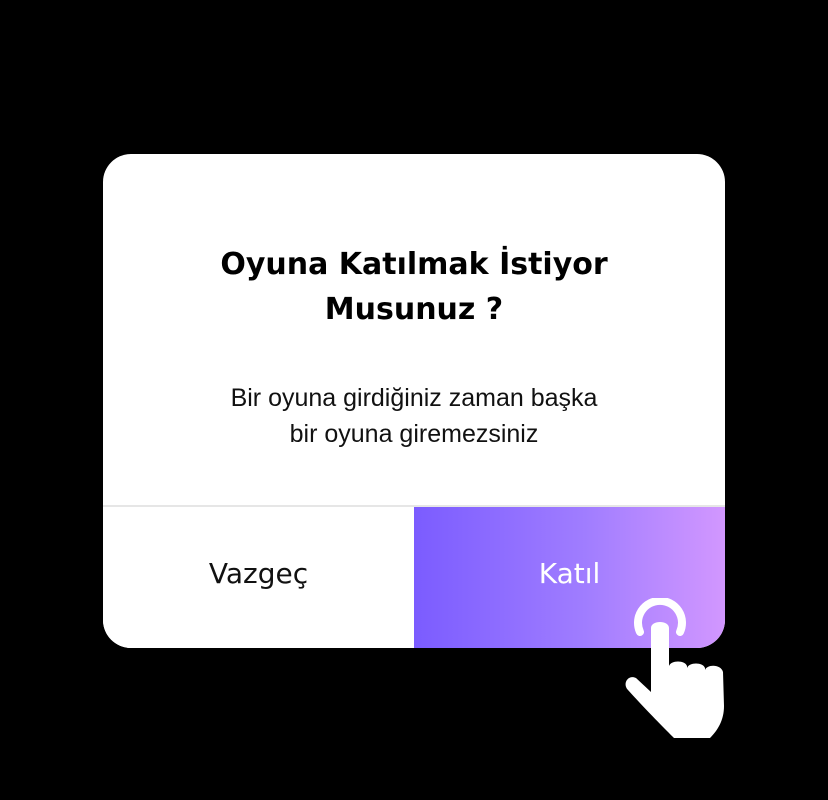 Image resolution: width=828 pixels, height=800 pixels. Describe the element at coordinates (414, 434) in the screenshot. I see `dialog-message-line-2: bir oyuna giremezsiniz` at that location.